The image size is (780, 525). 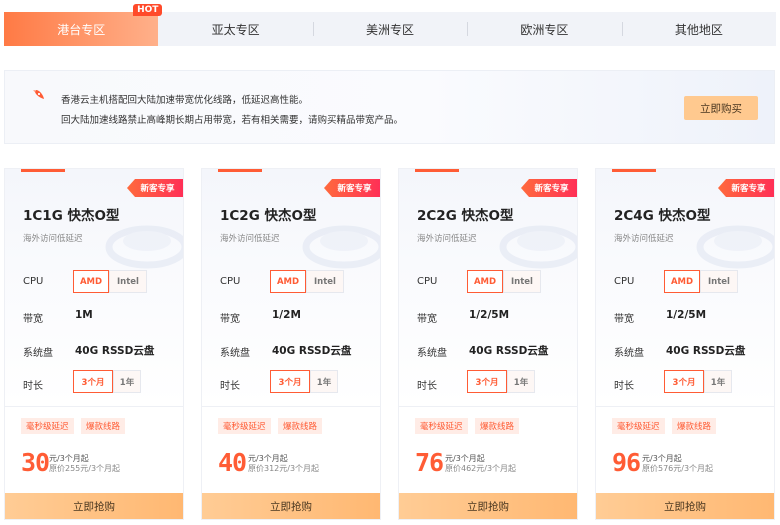 I want to click on bandwidth-value: 1M, so click(x=84, y=315).